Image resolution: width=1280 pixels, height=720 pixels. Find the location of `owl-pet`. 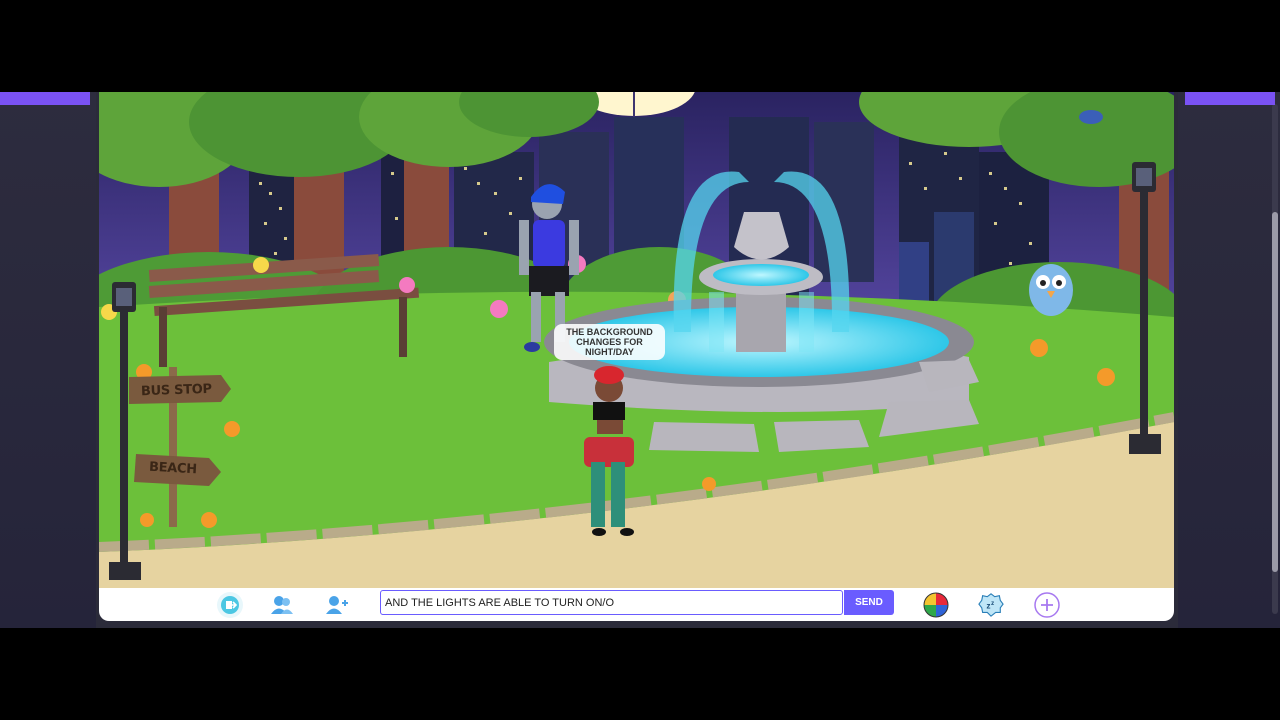

owl-pet is located at coordinates (1051, 290).